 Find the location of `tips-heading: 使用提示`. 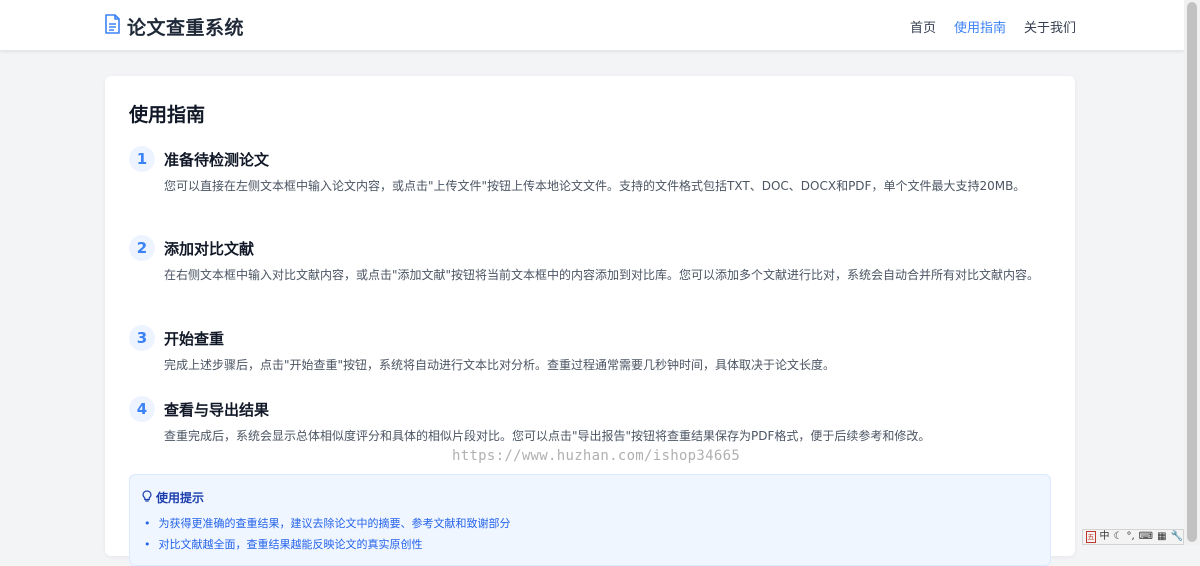

tips-heading: 使用提示 is located at coordinates (173, 497).